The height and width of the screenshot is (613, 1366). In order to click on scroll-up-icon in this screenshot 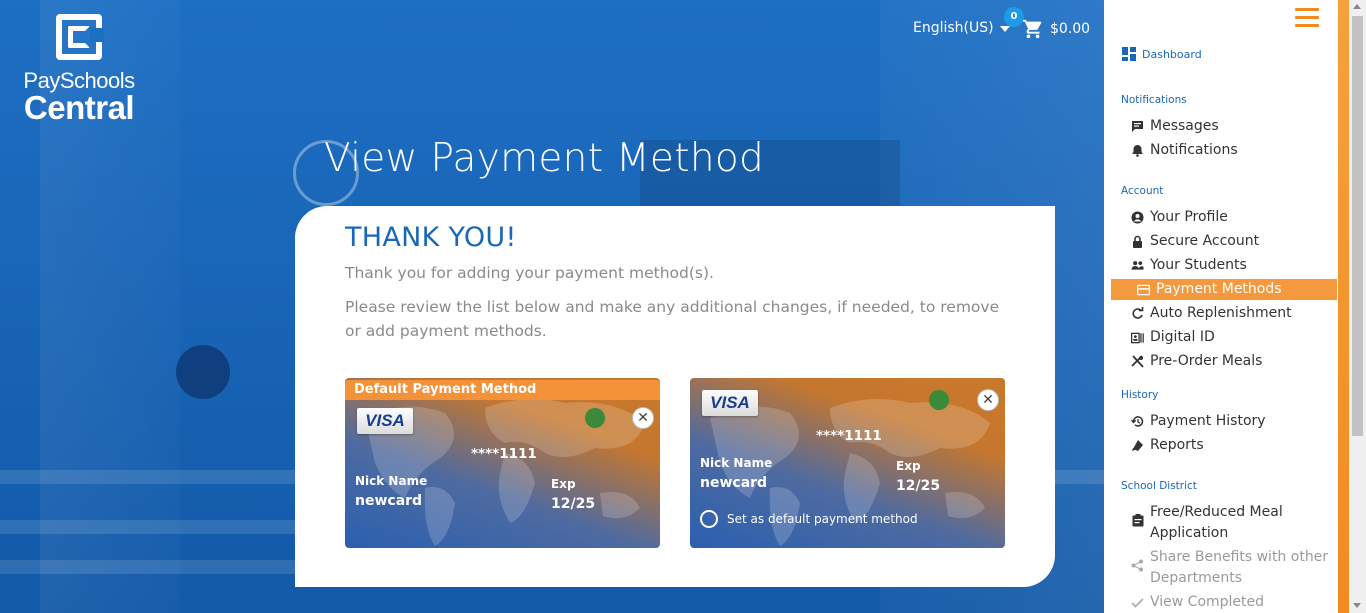, I will do `click(1357, 6)`.